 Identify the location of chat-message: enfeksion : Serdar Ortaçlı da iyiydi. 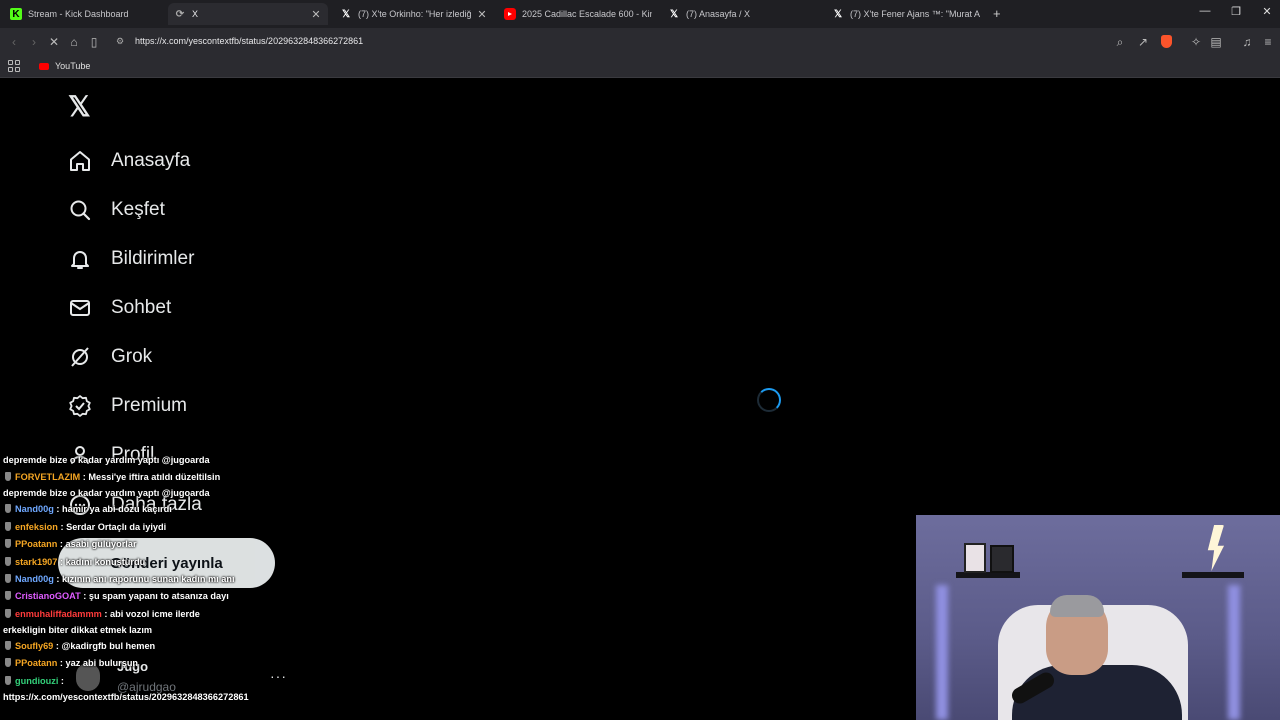
(153, 527).